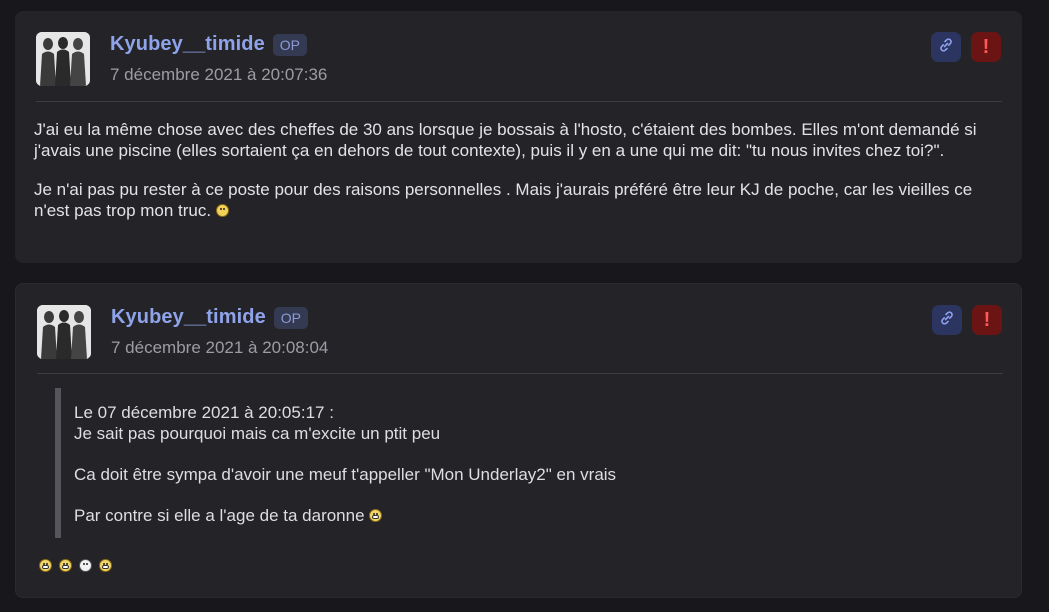 The height and width of the screenshot is (612, 1049). What do you see at coordinates (85, 565) in the screenshot?
I see `skull-smiley-icon` at bounding box center [85, 565].